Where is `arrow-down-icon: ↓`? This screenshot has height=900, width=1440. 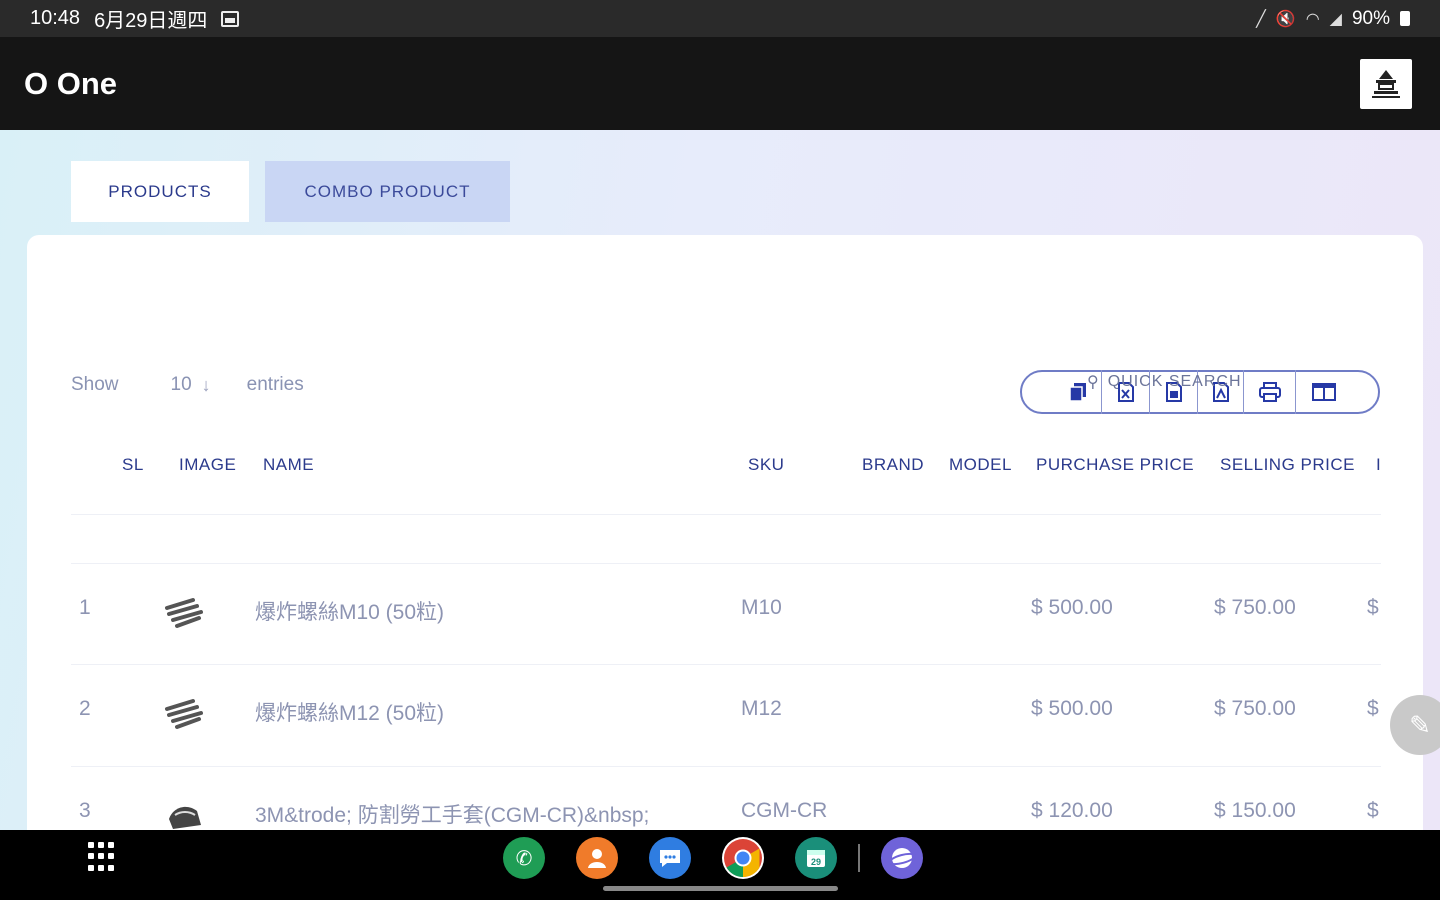
arrow-down-icon: ↓ is located at coordinates (206, 384).